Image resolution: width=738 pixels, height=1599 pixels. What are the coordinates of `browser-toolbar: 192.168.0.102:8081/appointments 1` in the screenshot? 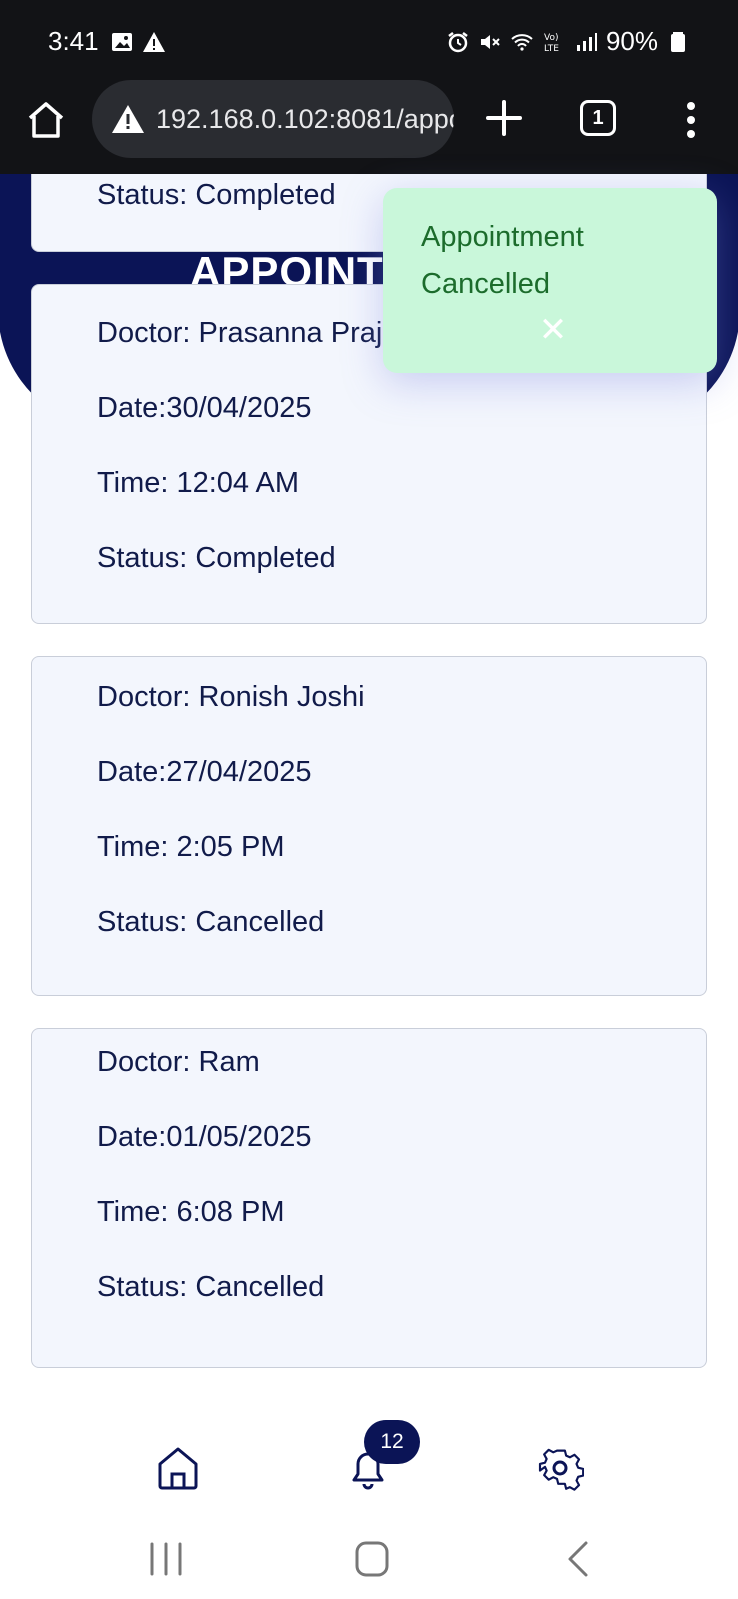 It's located at (369, 120).